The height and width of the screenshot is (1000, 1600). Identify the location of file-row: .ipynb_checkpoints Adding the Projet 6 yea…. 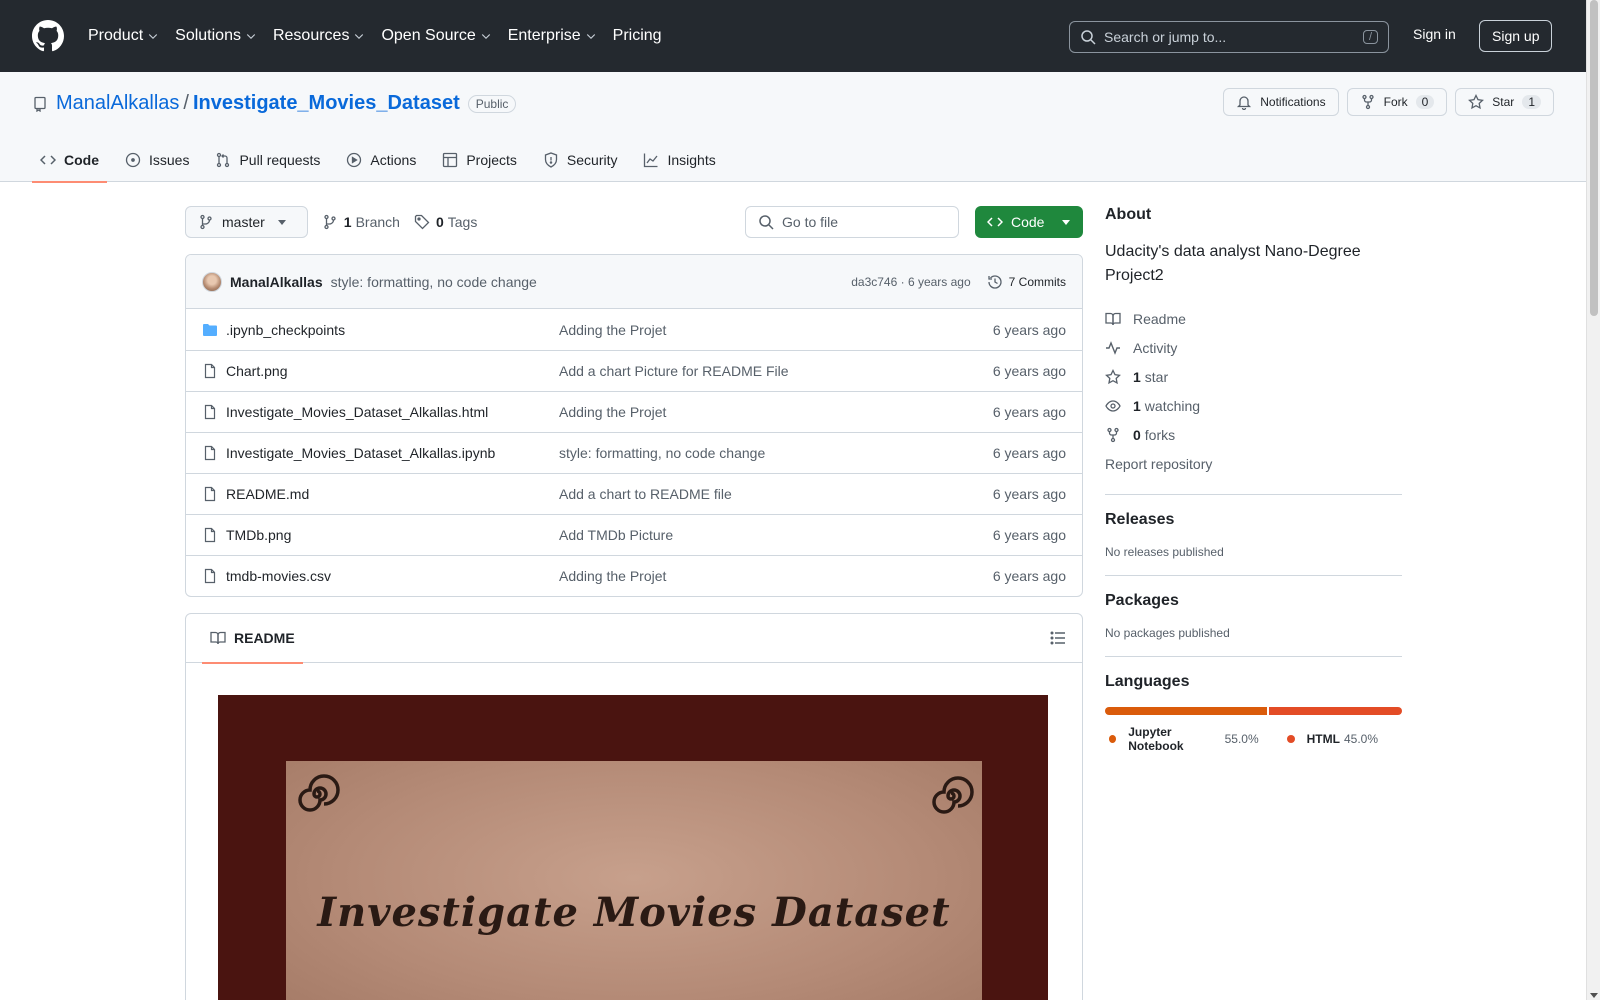
(634, 329).